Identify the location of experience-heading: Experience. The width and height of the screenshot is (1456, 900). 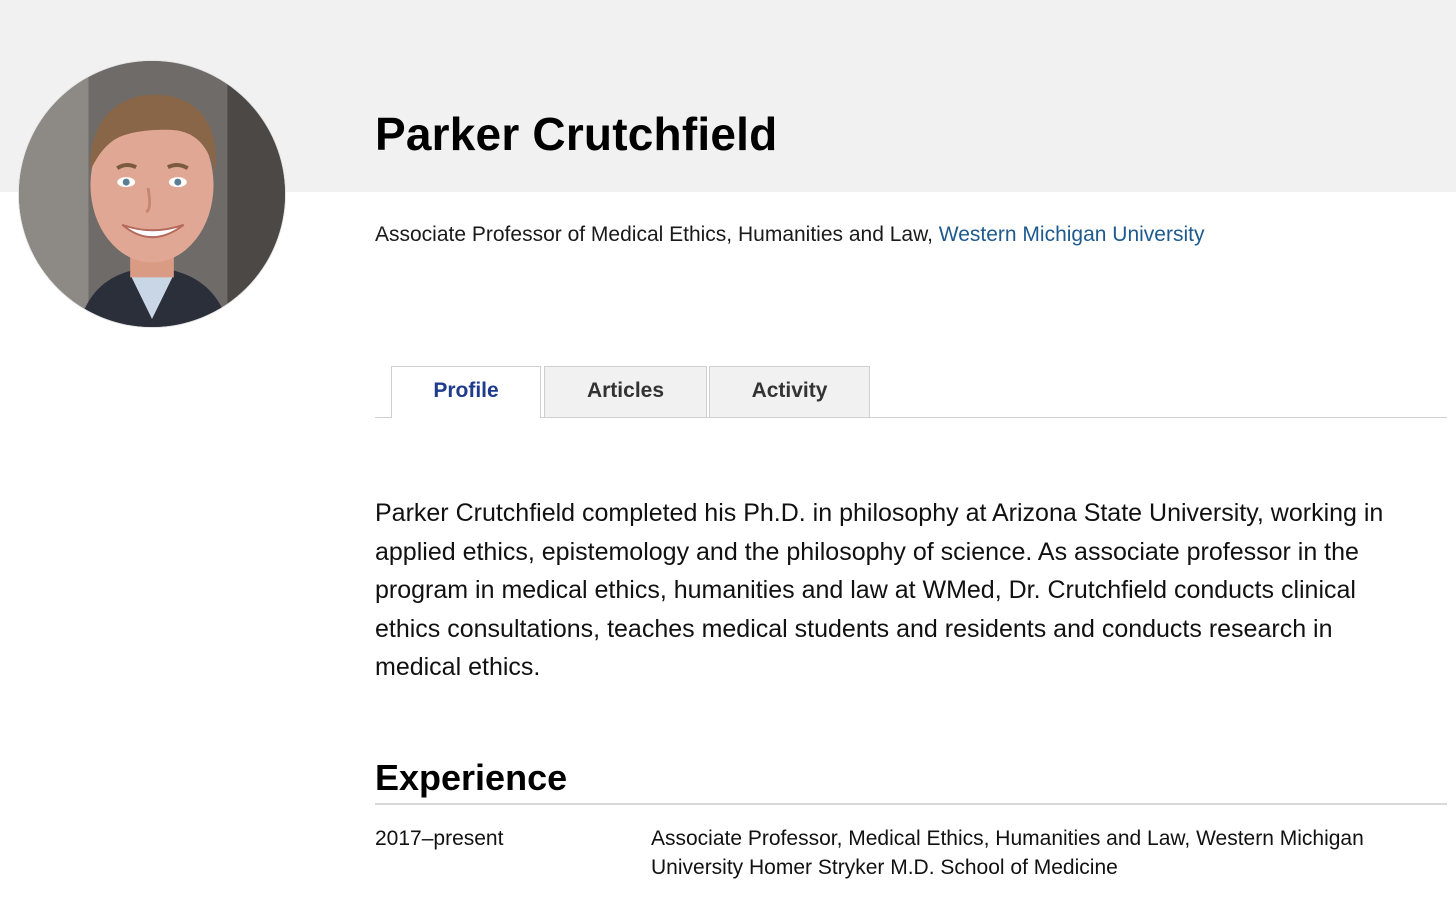
(471, 777).